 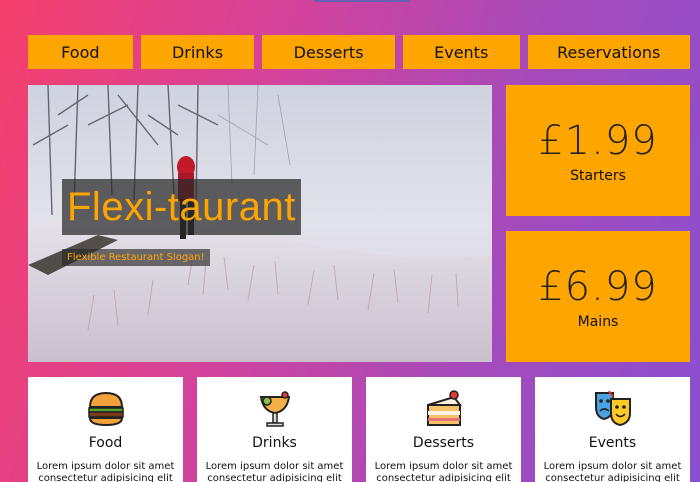 What do you see at coordinates (612, 443) in the screenshot?
I see `feature-title: Events` at bounding box center [612, 443].